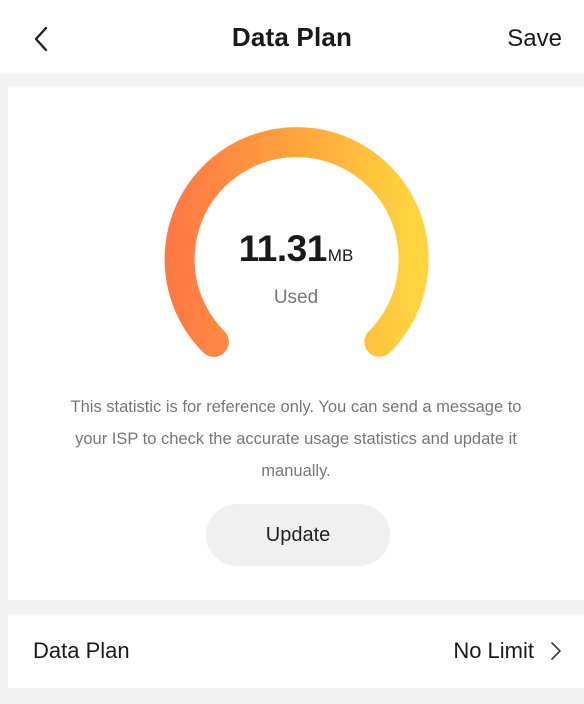 The image size is (584, 704). What do you see at coordinates (493, 650) in the screenshot?
I see `data-plan-value: No Limit` at bounding box center [493, 650].